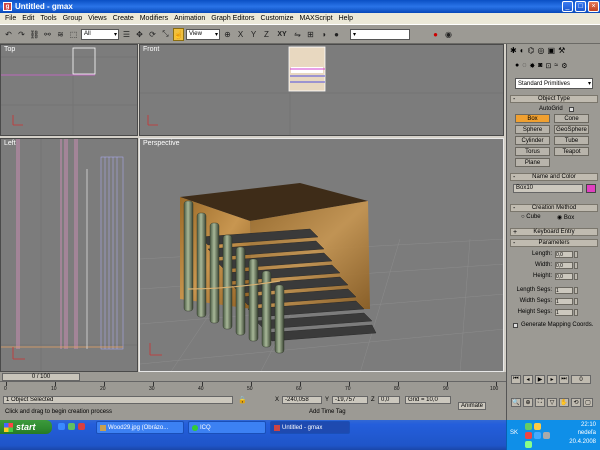 Image resolution: width=600 pixels, height=450 pixels. I want to click on parameters-rollout: - Parameters, so click(554, 243).